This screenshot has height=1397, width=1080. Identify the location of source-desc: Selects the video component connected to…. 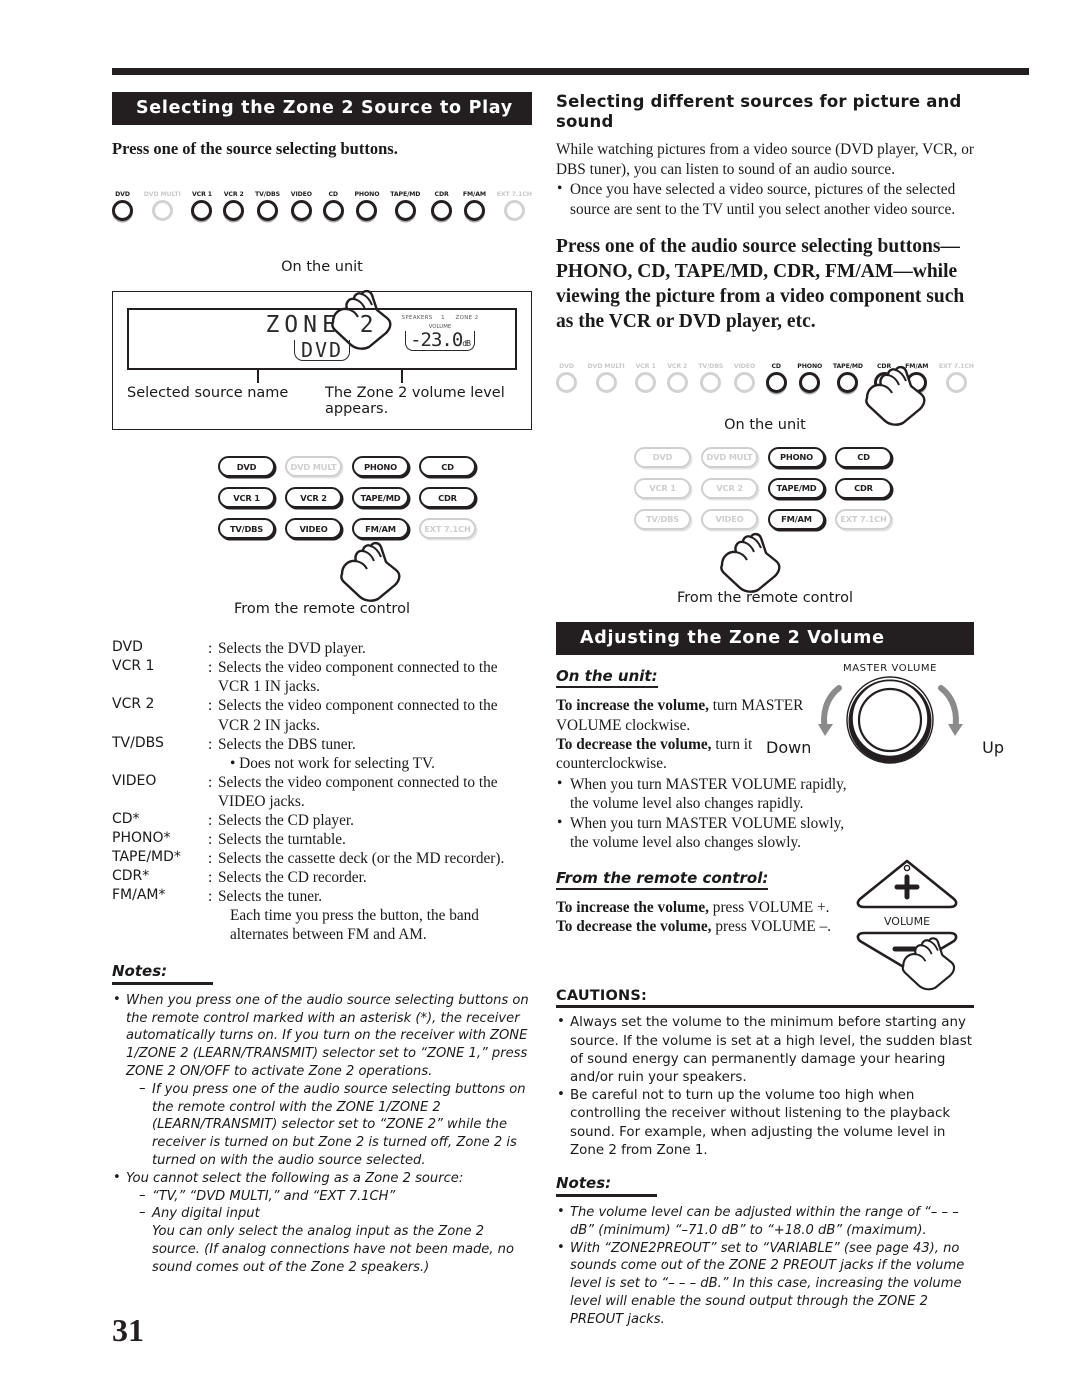
(375, 677).